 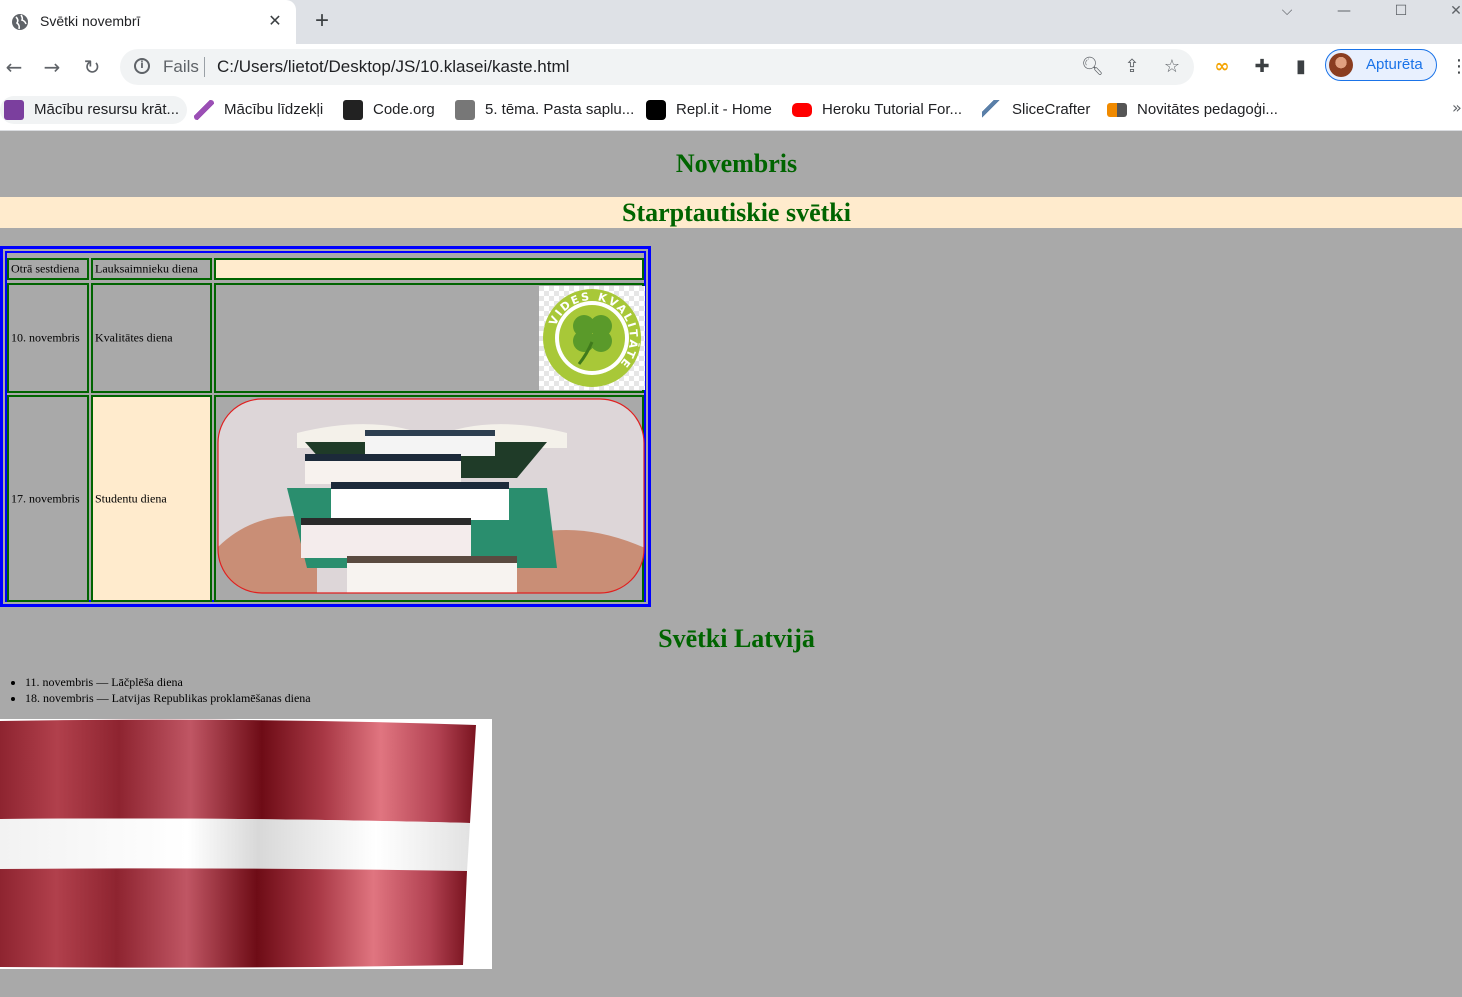 I want to click on bookmark-item: Repl.it - Home, so click(x=709, y=110).